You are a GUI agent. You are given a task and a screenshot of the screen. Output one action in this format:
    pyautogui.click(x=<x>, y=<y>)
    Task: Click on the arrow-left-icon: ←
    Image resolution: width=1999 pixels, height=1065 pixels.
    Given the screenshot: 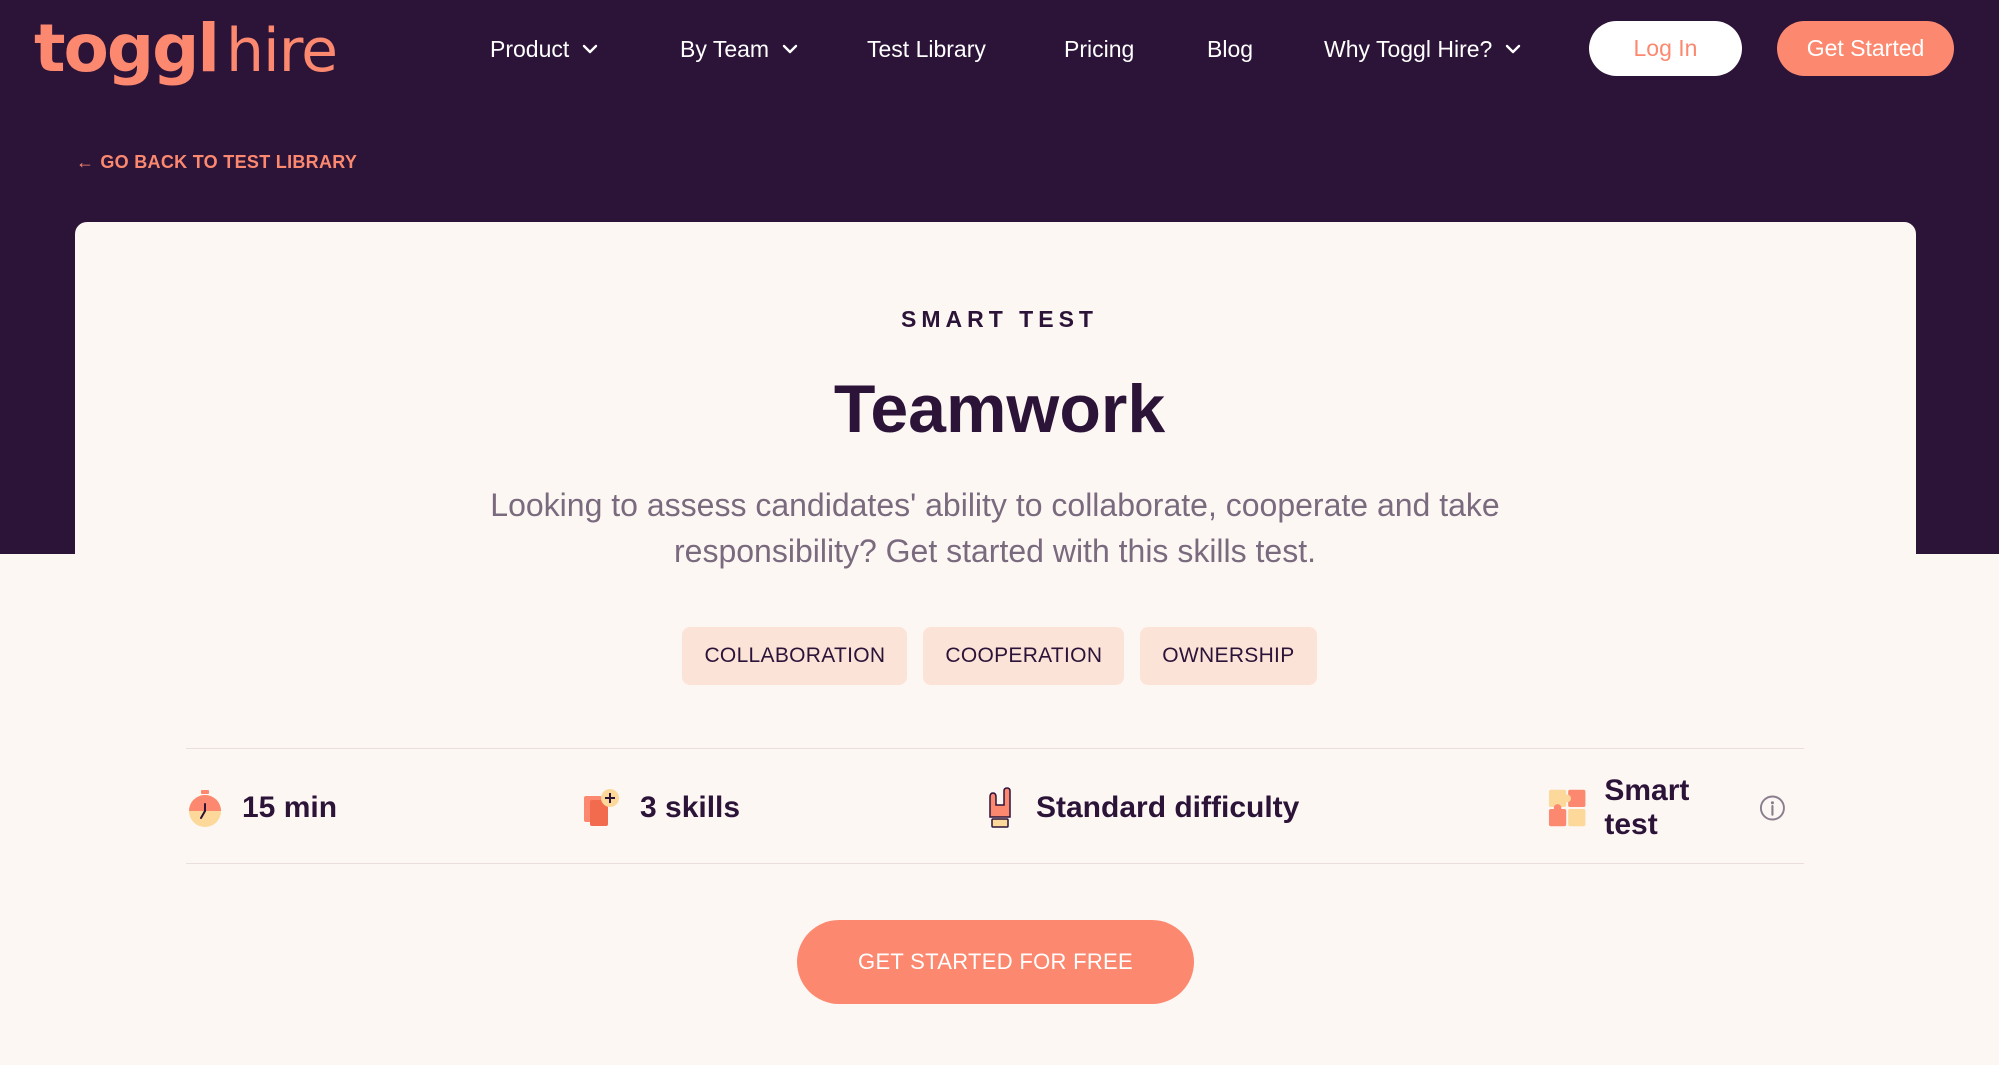 What is the action you would take?
    pyautogui.click(x=85, y=161)
    